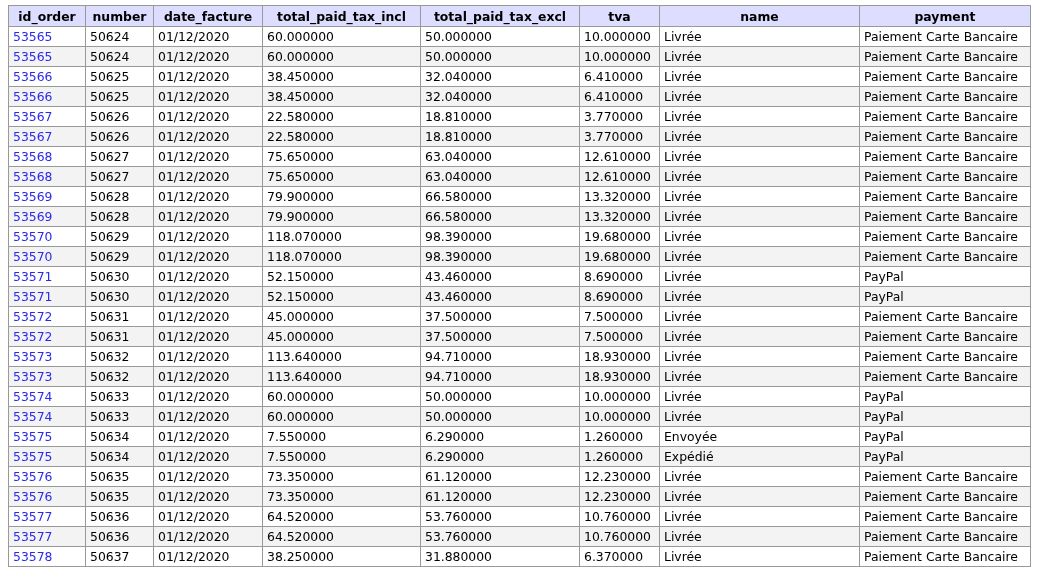 The image size is (1043, 587). Describe the element at coordinates (341, 556) in the screenshot. I see `table-cell: 38.250000` at that location.